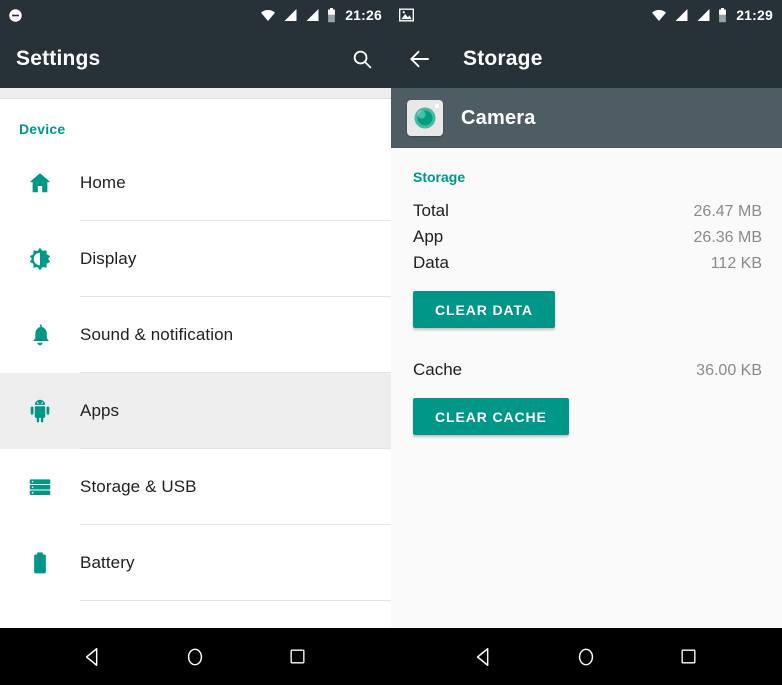  What do you see at coordinates (484, 309) in the screenshot?
I see `clear-data-button: CLEAR DATA` at bounding box center [484, 309].